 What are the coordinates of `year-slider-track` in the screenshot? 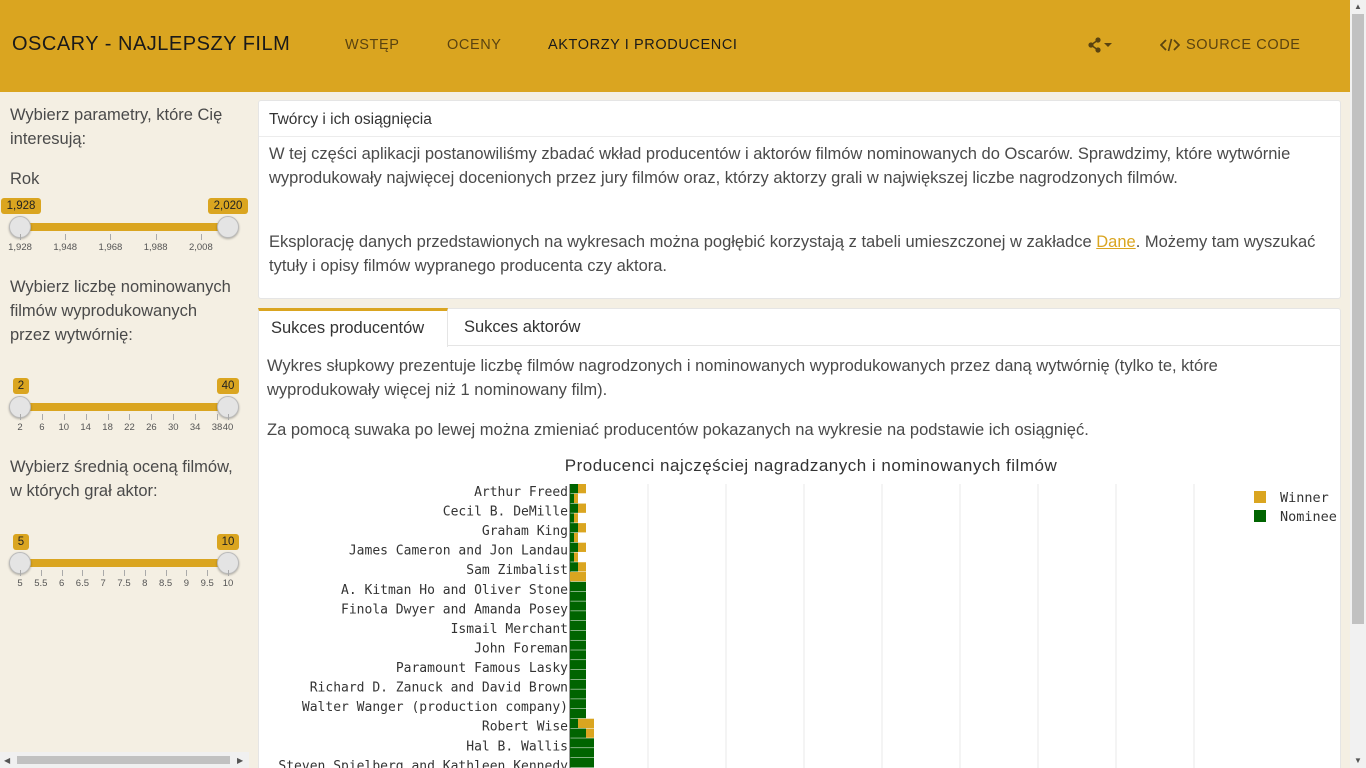 It's located at (124, 227).